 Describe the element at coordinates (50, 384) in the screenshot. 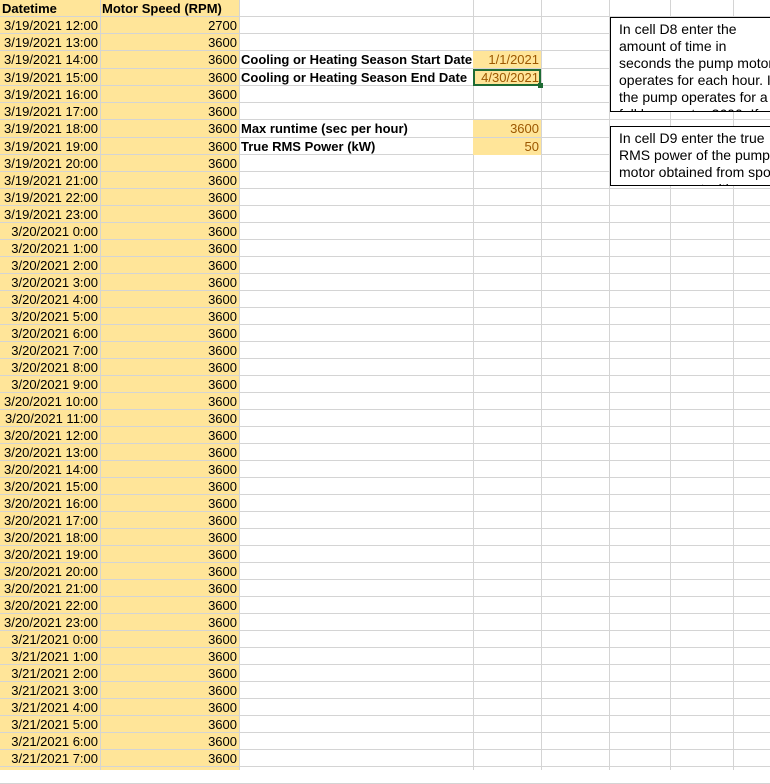

I see `datetime-cell: 3/20/2021 9:00` at that location.